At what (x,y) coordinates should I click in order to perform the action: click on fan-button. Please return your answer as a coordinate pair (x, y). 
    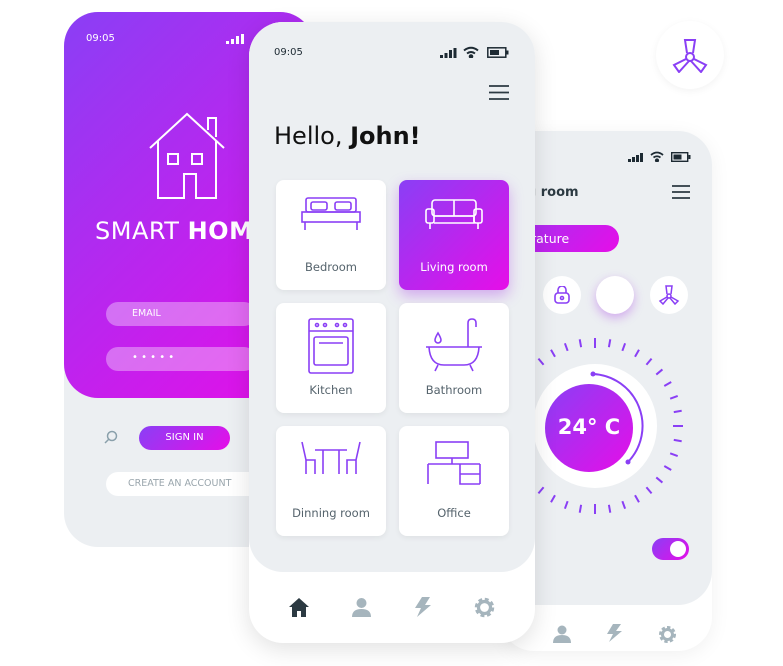
    Looking at the image, I should click on (690, 55).